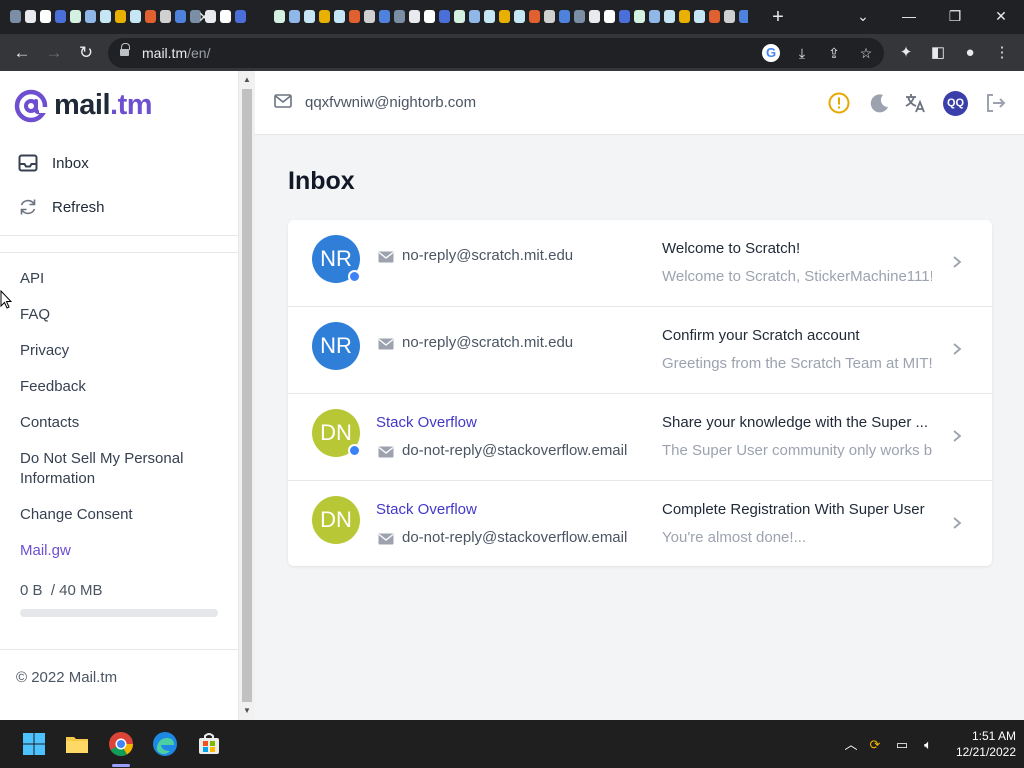 This screenshot has height=768, width=1024. What do you see at coordinates (125, 50) in the screenshot?
I see `lock-icon` at bounding box center [125, 50].